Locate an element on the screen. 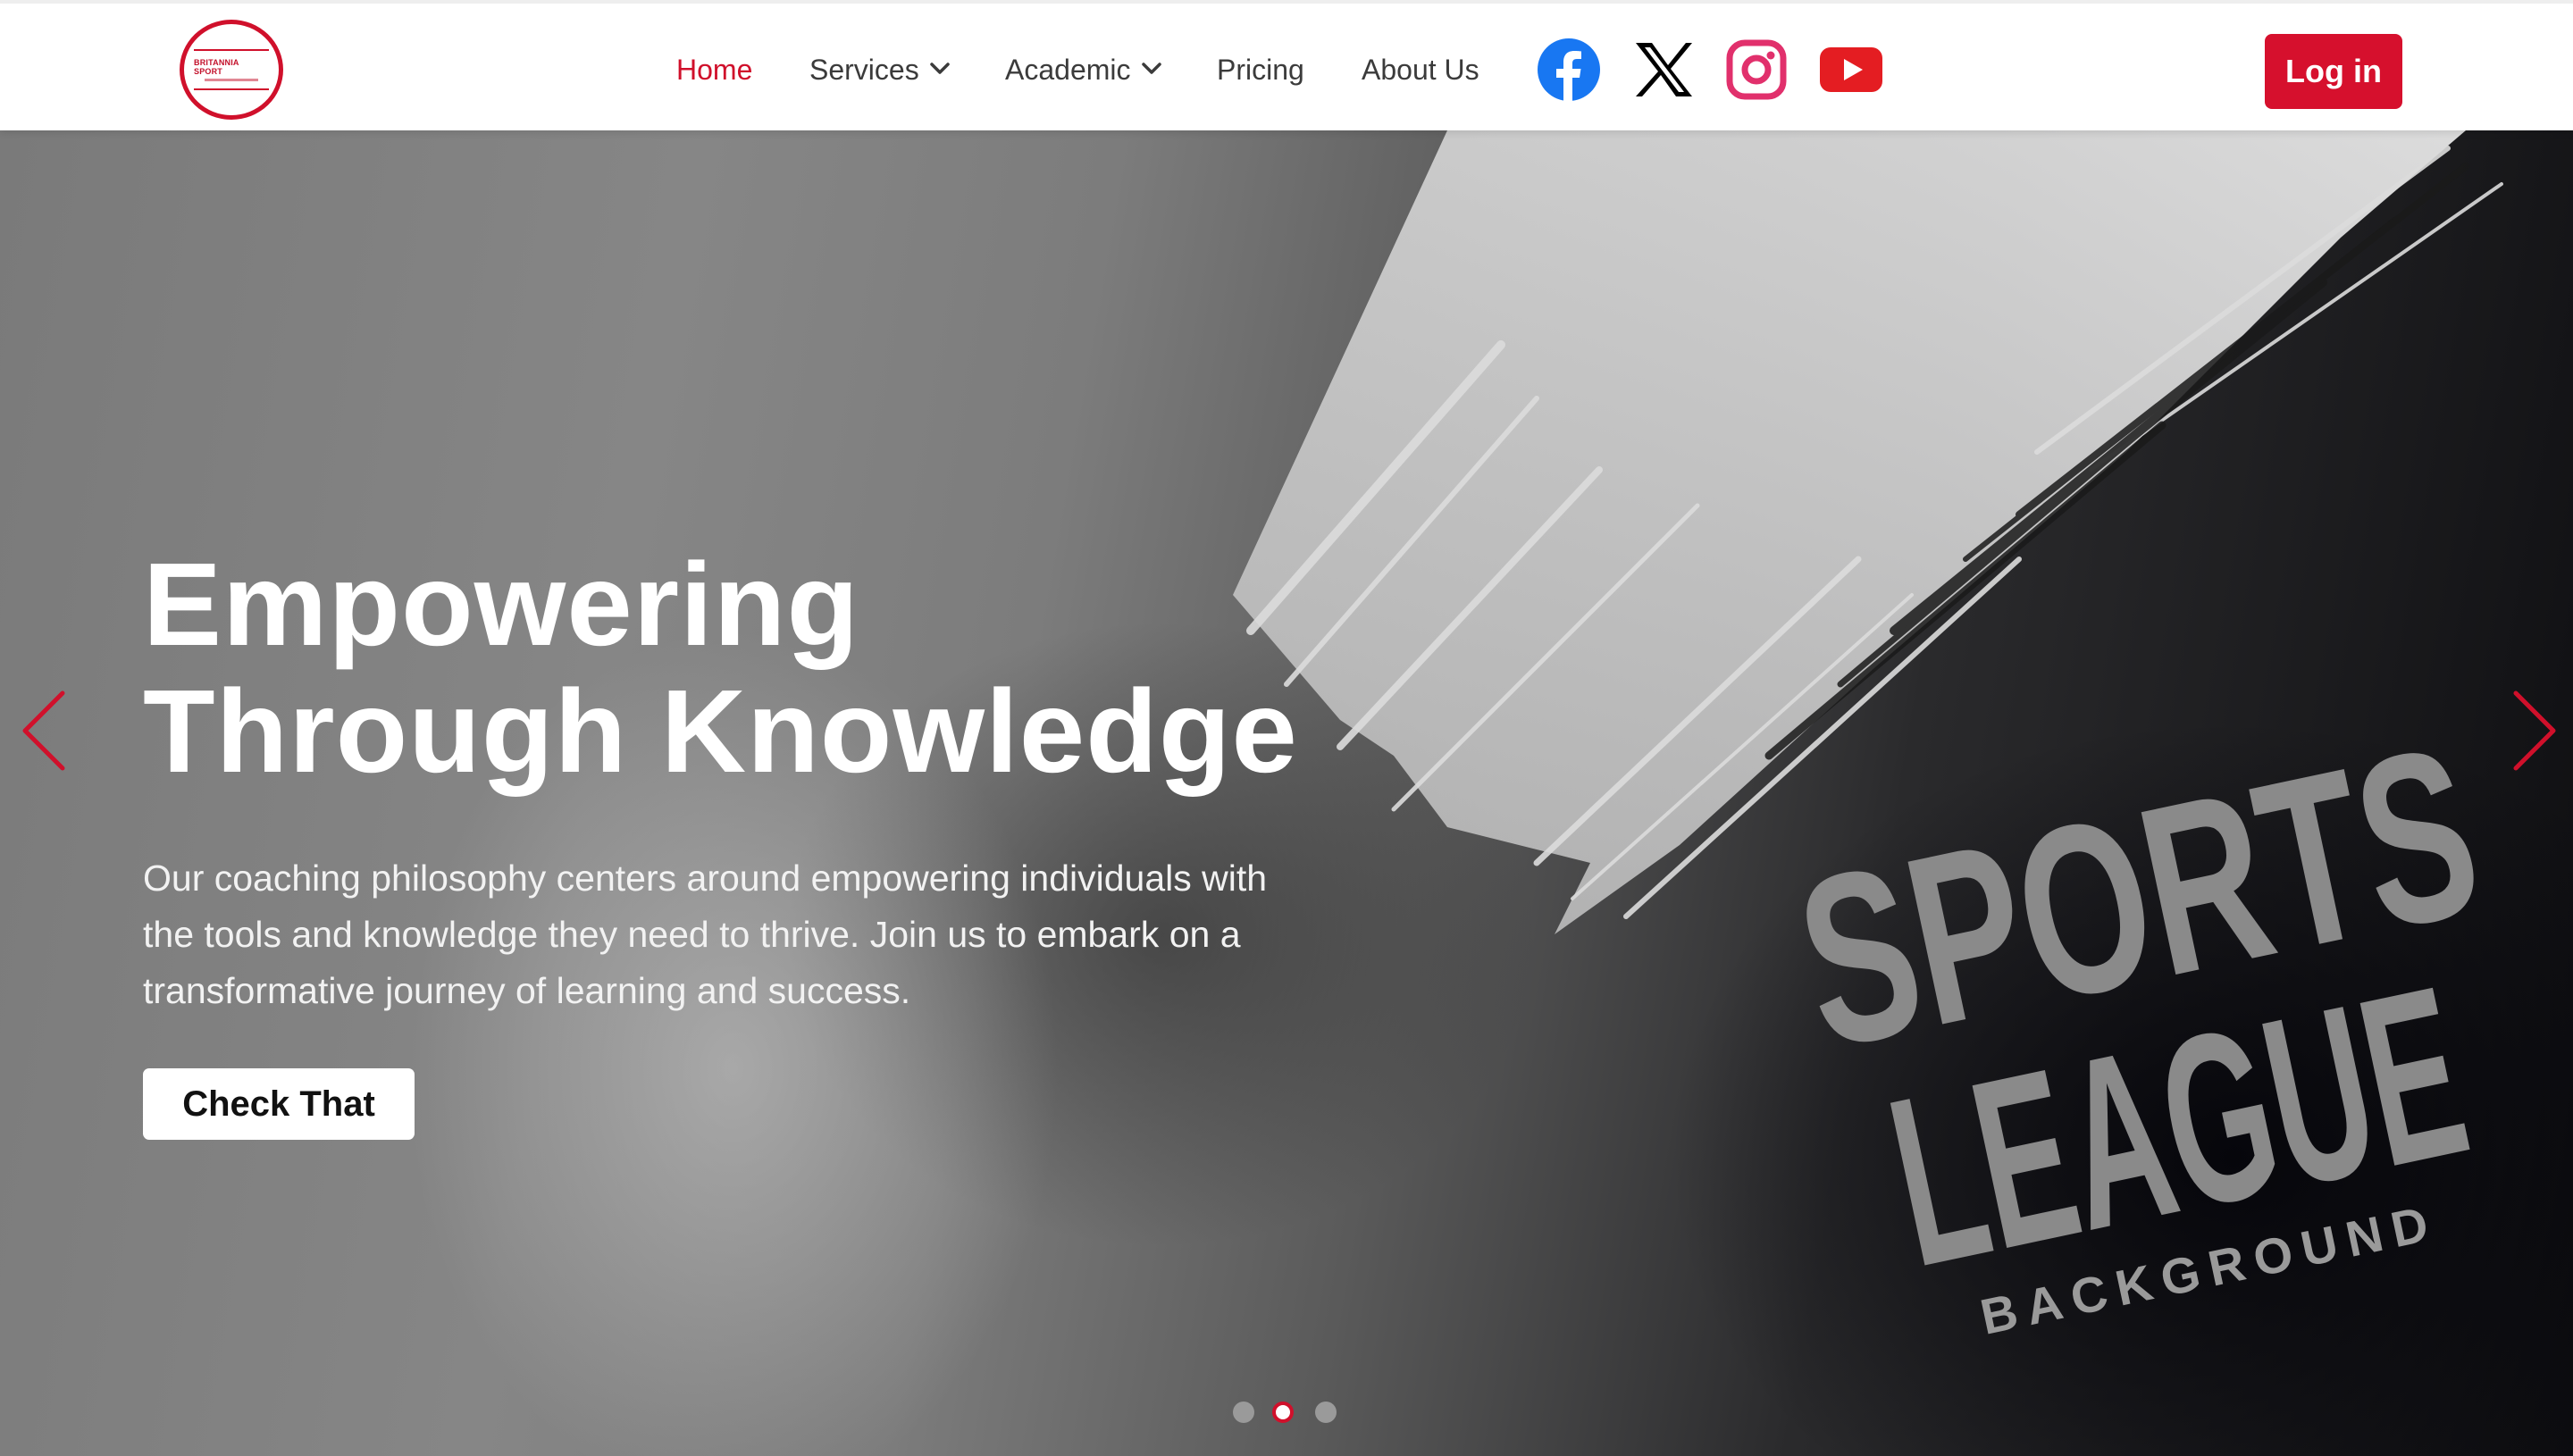  x-icon is located at coordinates (1664, 69).